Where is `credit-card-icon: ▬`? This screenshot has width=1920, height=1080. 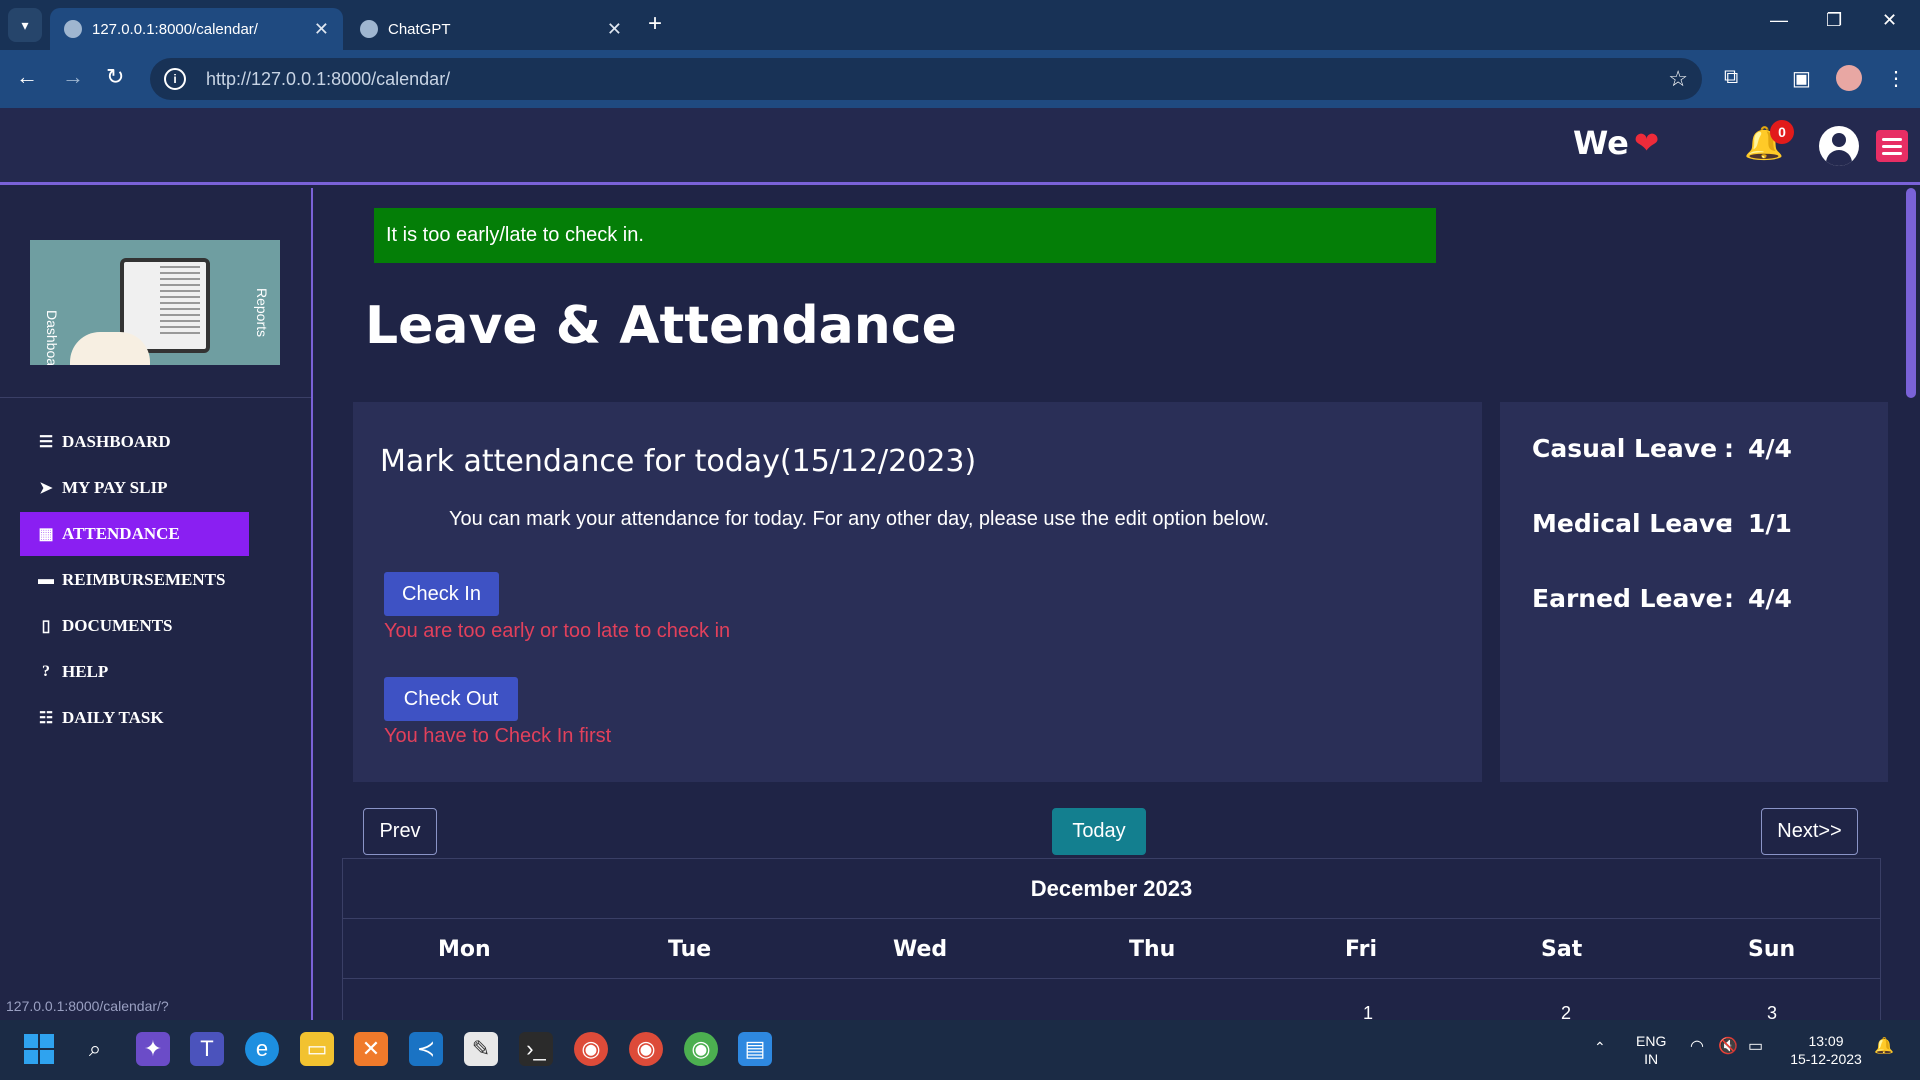
credit-card-icon: ▬ is located at coordinates (46, 579).